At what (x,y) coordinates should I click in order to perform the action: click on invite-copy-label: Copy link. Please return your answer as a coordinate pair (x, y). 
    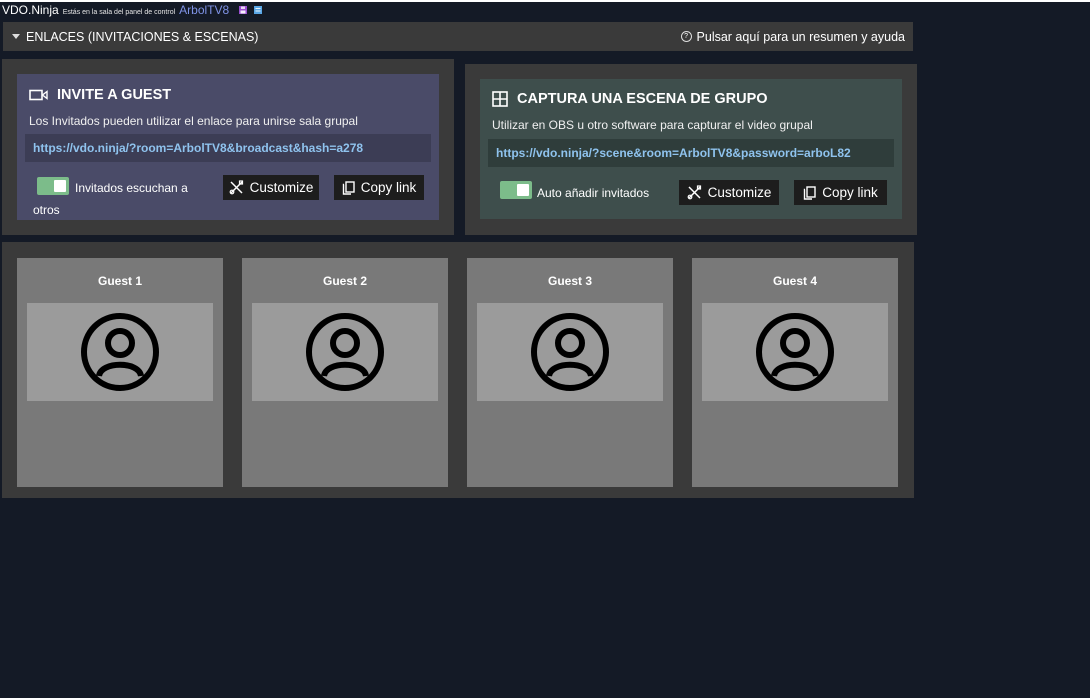
    Looking at the image, I should click on (388, 187).